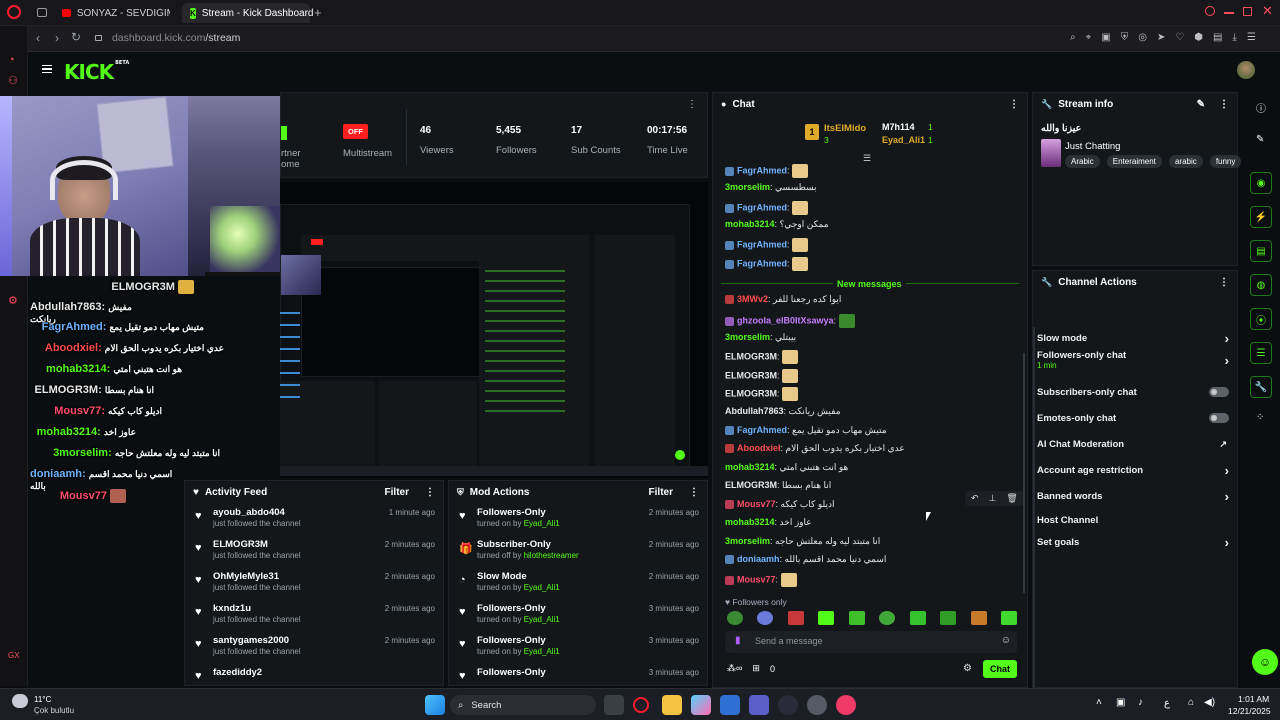 Image resolution: width=1280 pixels, height=720 pixels. What do you see at coordinates (1136, 542) in the screenshot?
I see `channel-action-item: Set goals ›` at bounding box center [1136, 542].